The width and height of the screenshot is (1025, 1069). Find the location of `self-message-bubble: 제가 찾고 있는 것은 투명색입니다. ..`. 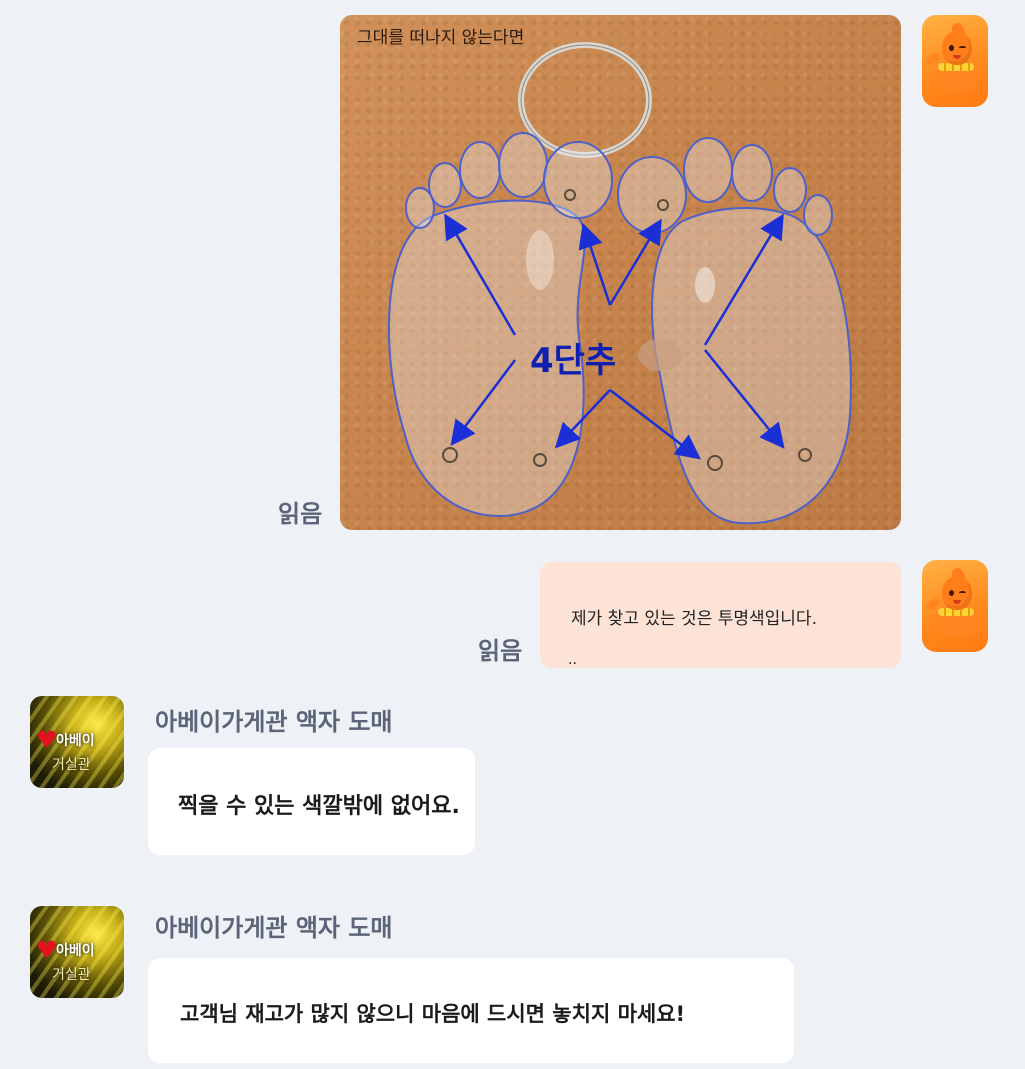

self-message-bubble: 제가 찾고 있는 것은 투명색입니다. .. is located at coordinates (720, 615).